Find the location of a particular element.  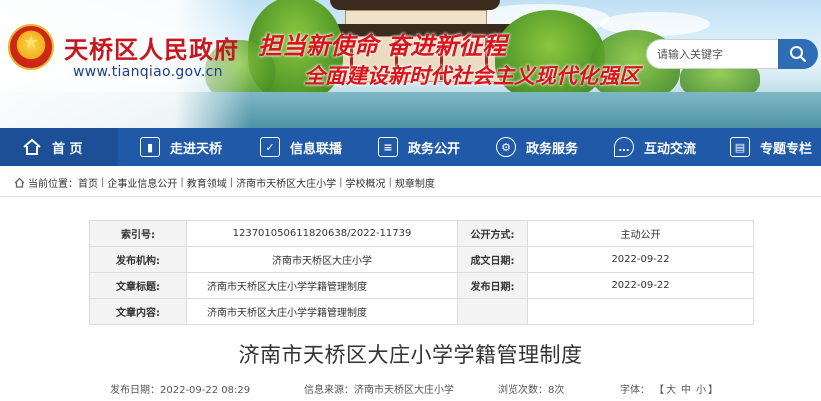

nav-label: 走进天桥 is located at coordinates (196, 149).